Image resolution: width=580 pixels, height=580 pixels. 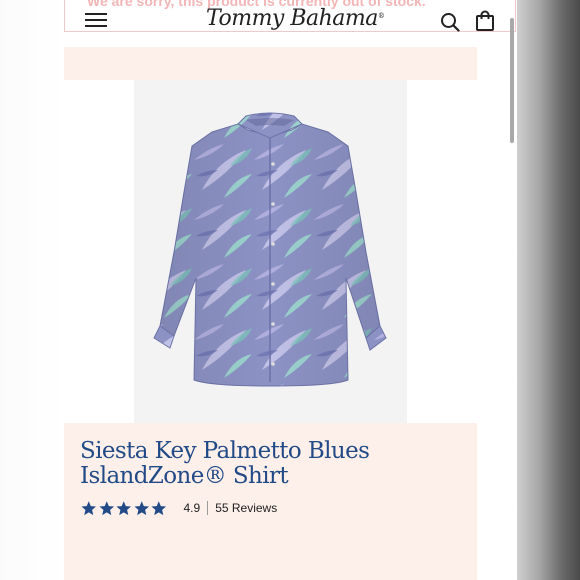 What do you see at coordinates (178, 508) in the screenshot?
I see `rating-row: 4.9 55 Reviews` at bounding box center [178, 508].